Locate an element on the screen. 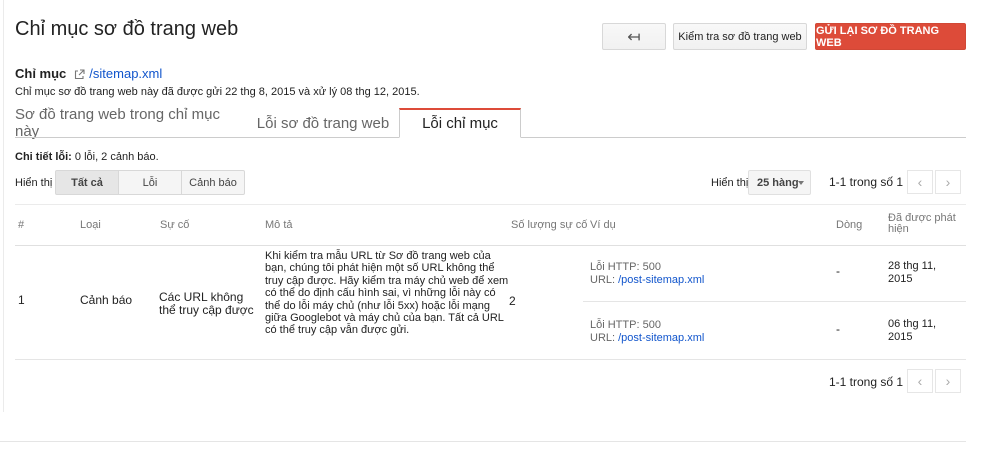 The height and width of the screenshot is (451, 1000). back-button: ↤ is located at coordinates (634, 36).